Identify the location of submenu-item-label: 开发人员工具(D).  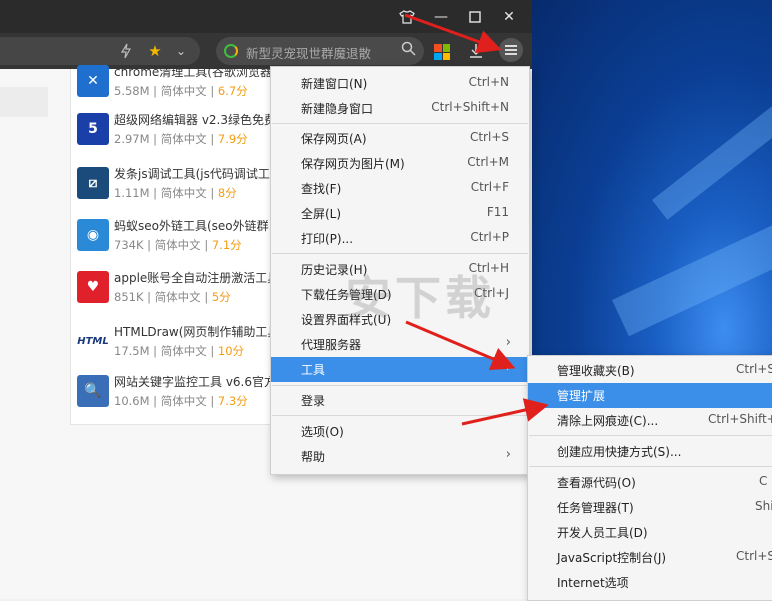
(602, 533).